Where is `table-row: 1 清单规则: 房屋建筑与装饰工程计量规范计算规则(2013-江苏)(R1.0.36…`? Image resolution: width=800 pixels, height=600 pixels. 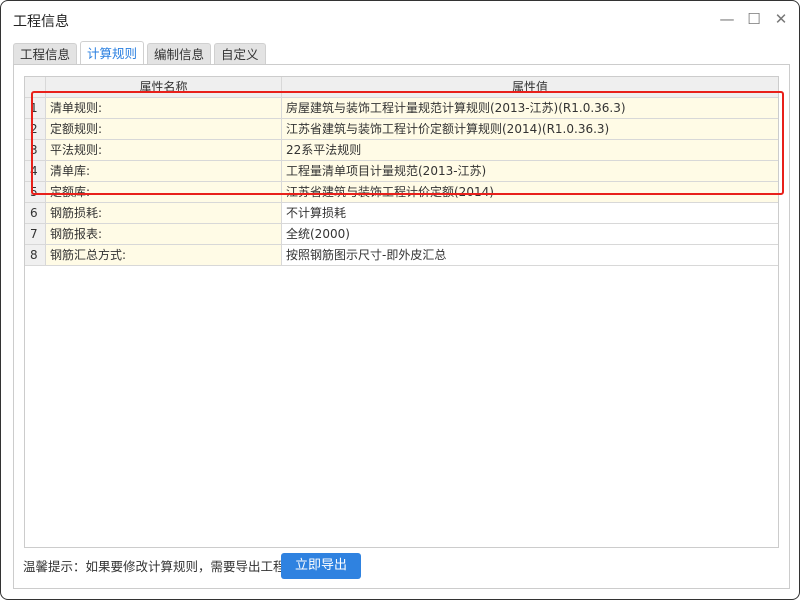 table-row: 1 清单规则: 房屋建筑与装饰工程计量规范计算规则(2013-江苏)(R1.0.36… is located at coordinates (401, 108).